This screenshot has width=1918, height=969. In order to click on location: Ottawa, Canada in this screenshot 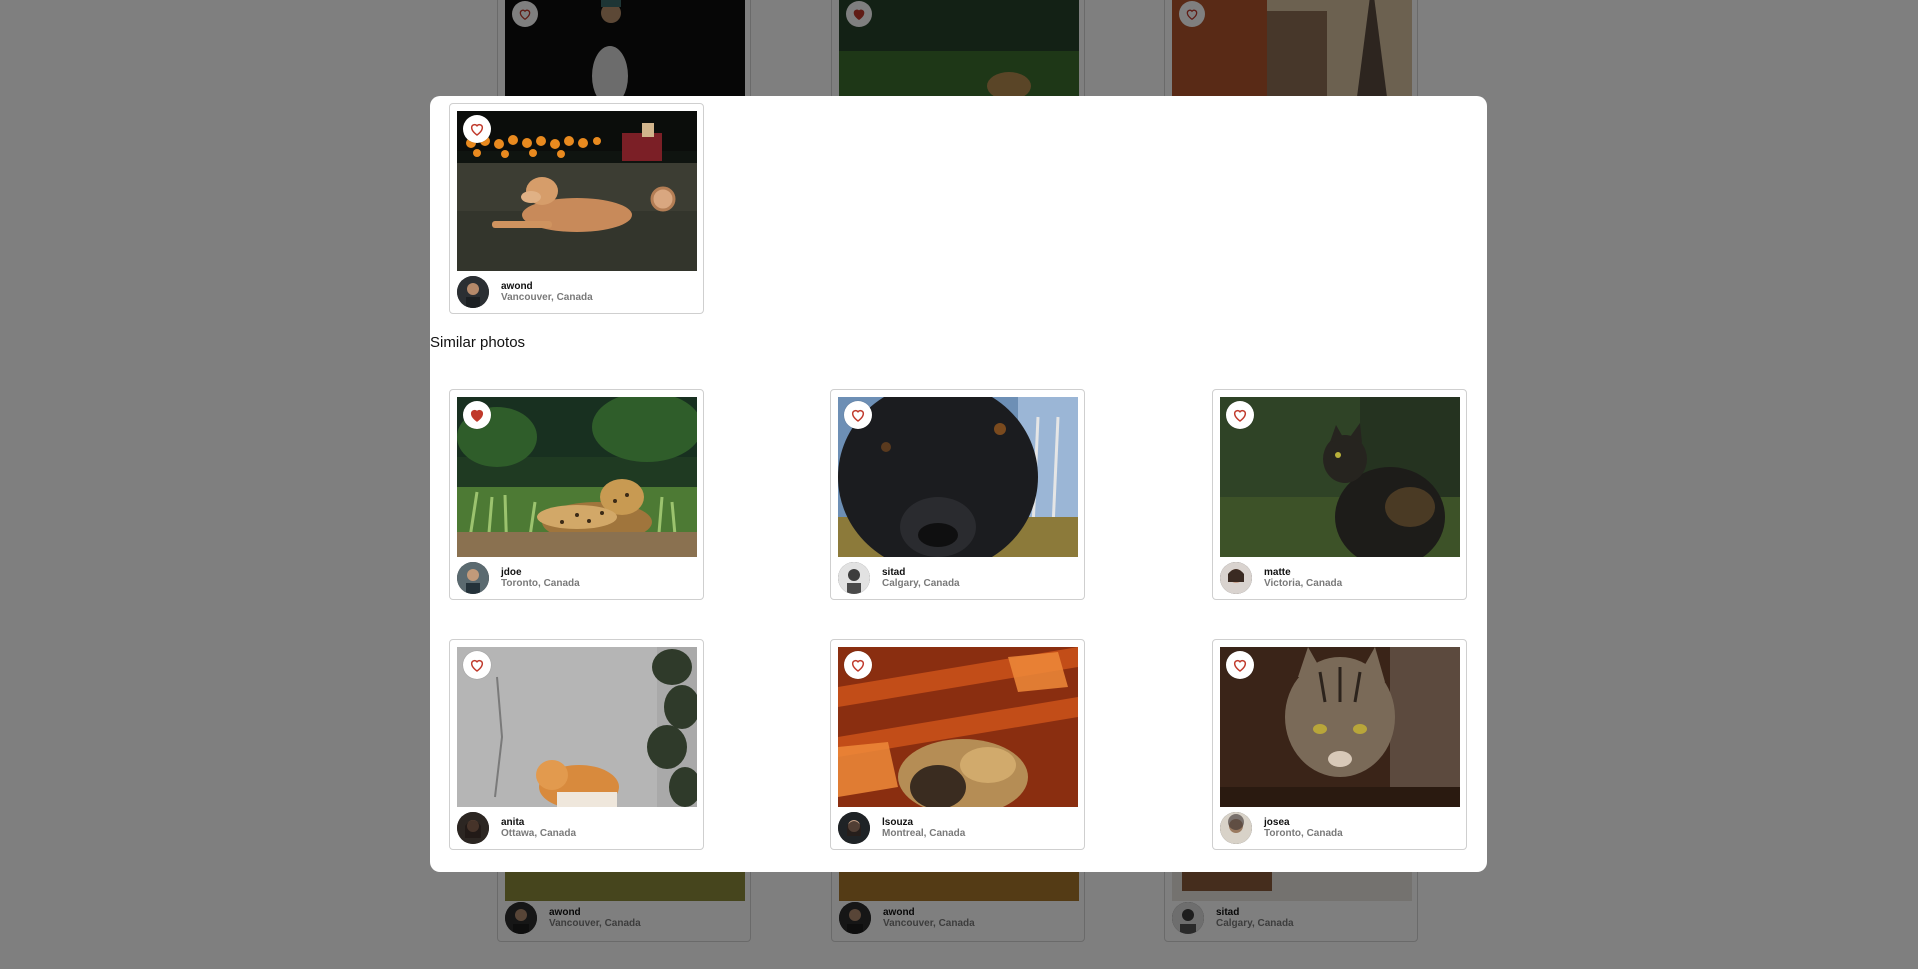, I will do `click(539, 833)`.